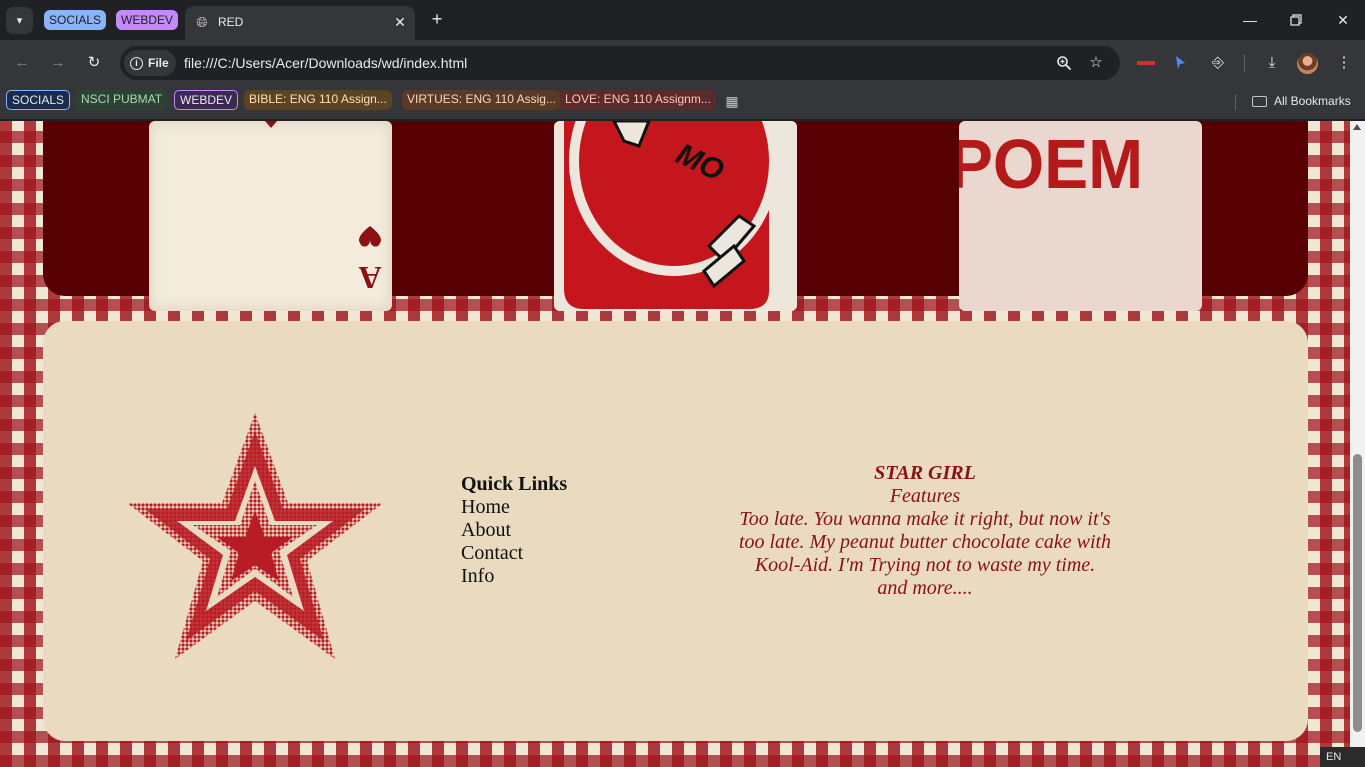  I want to click on plus-icon: +, so click(437, 19).